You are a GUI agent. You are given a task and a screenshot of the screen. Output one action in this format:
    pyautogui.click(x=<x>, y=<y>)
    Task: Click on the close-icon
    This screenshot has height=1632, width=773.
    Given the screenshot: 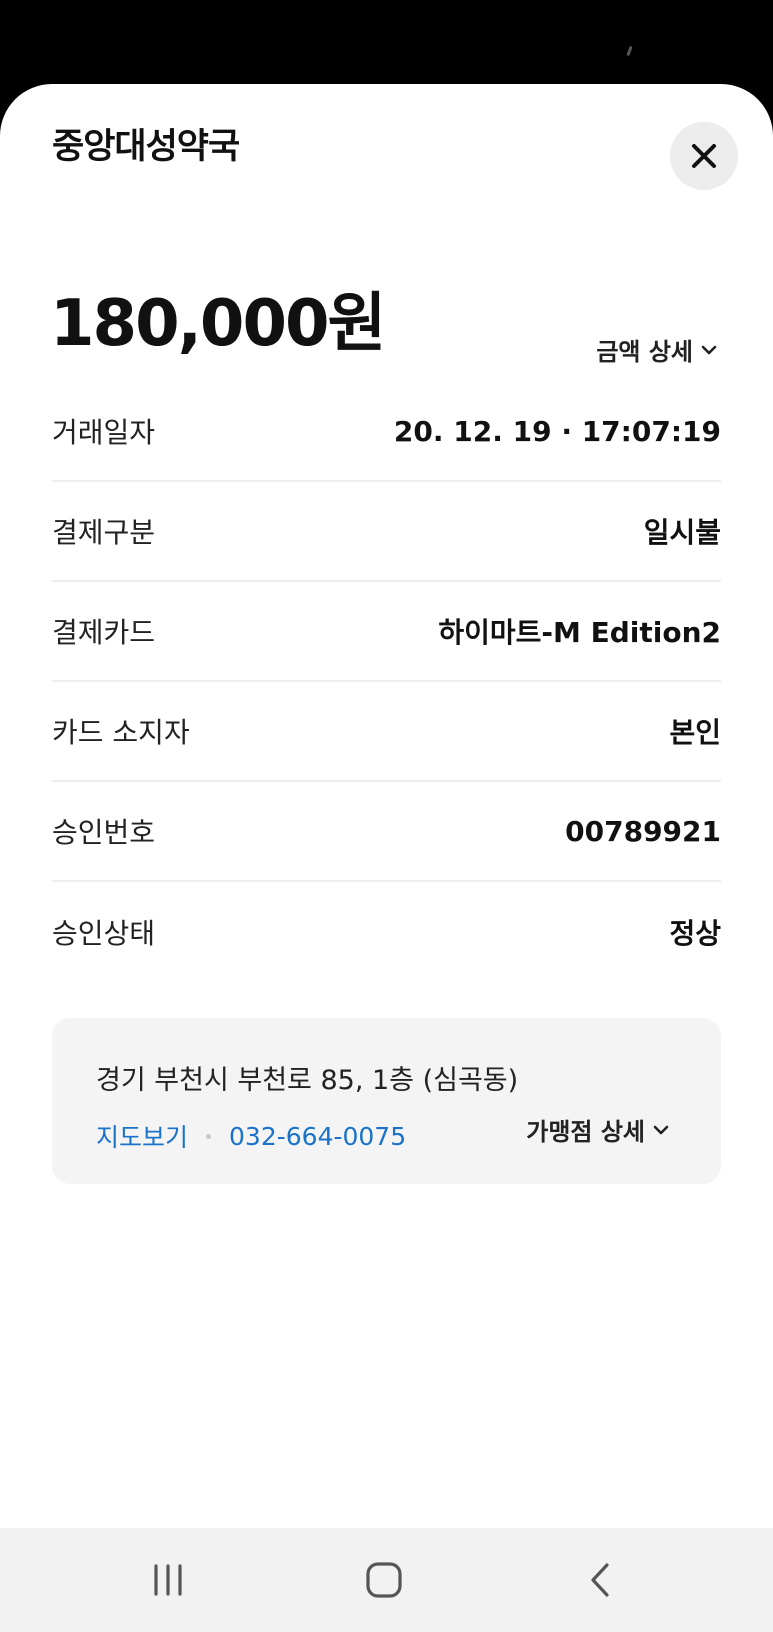 What is the action you would take?
    pyautogui.click(x=704, y=156)
    